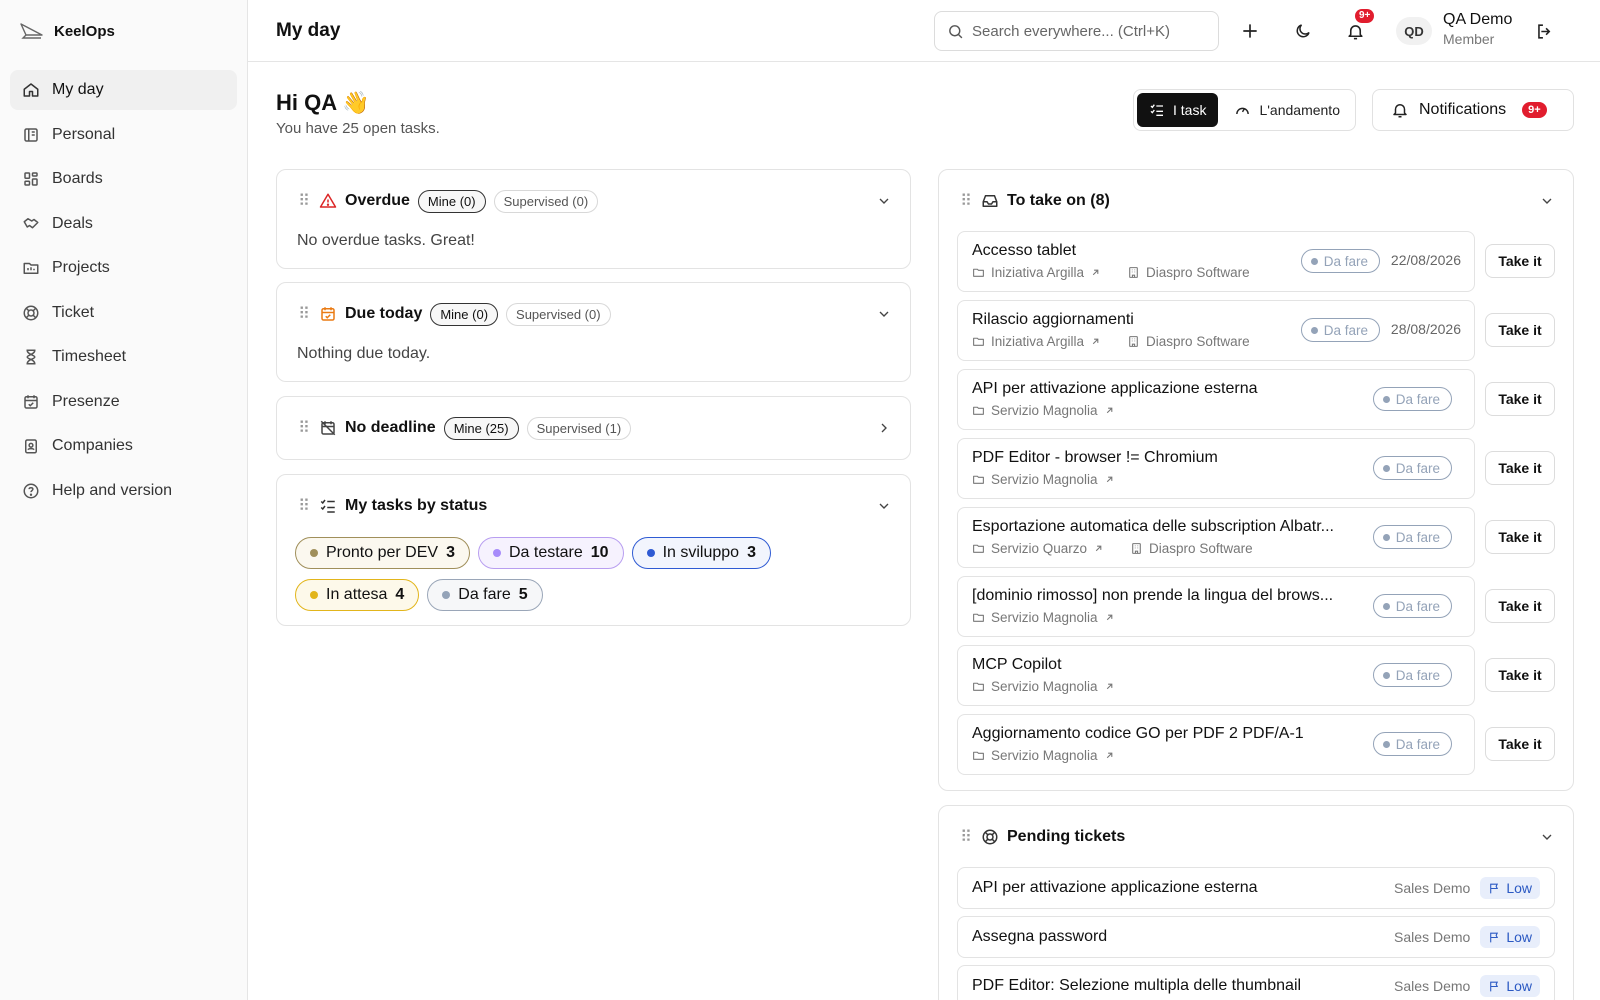 The width and height of the screenshot is (1600, 1000). Describe the element at coordinates (123, 135) in the screenshot. I see `sidebar-item-personal: Personal` at that location.